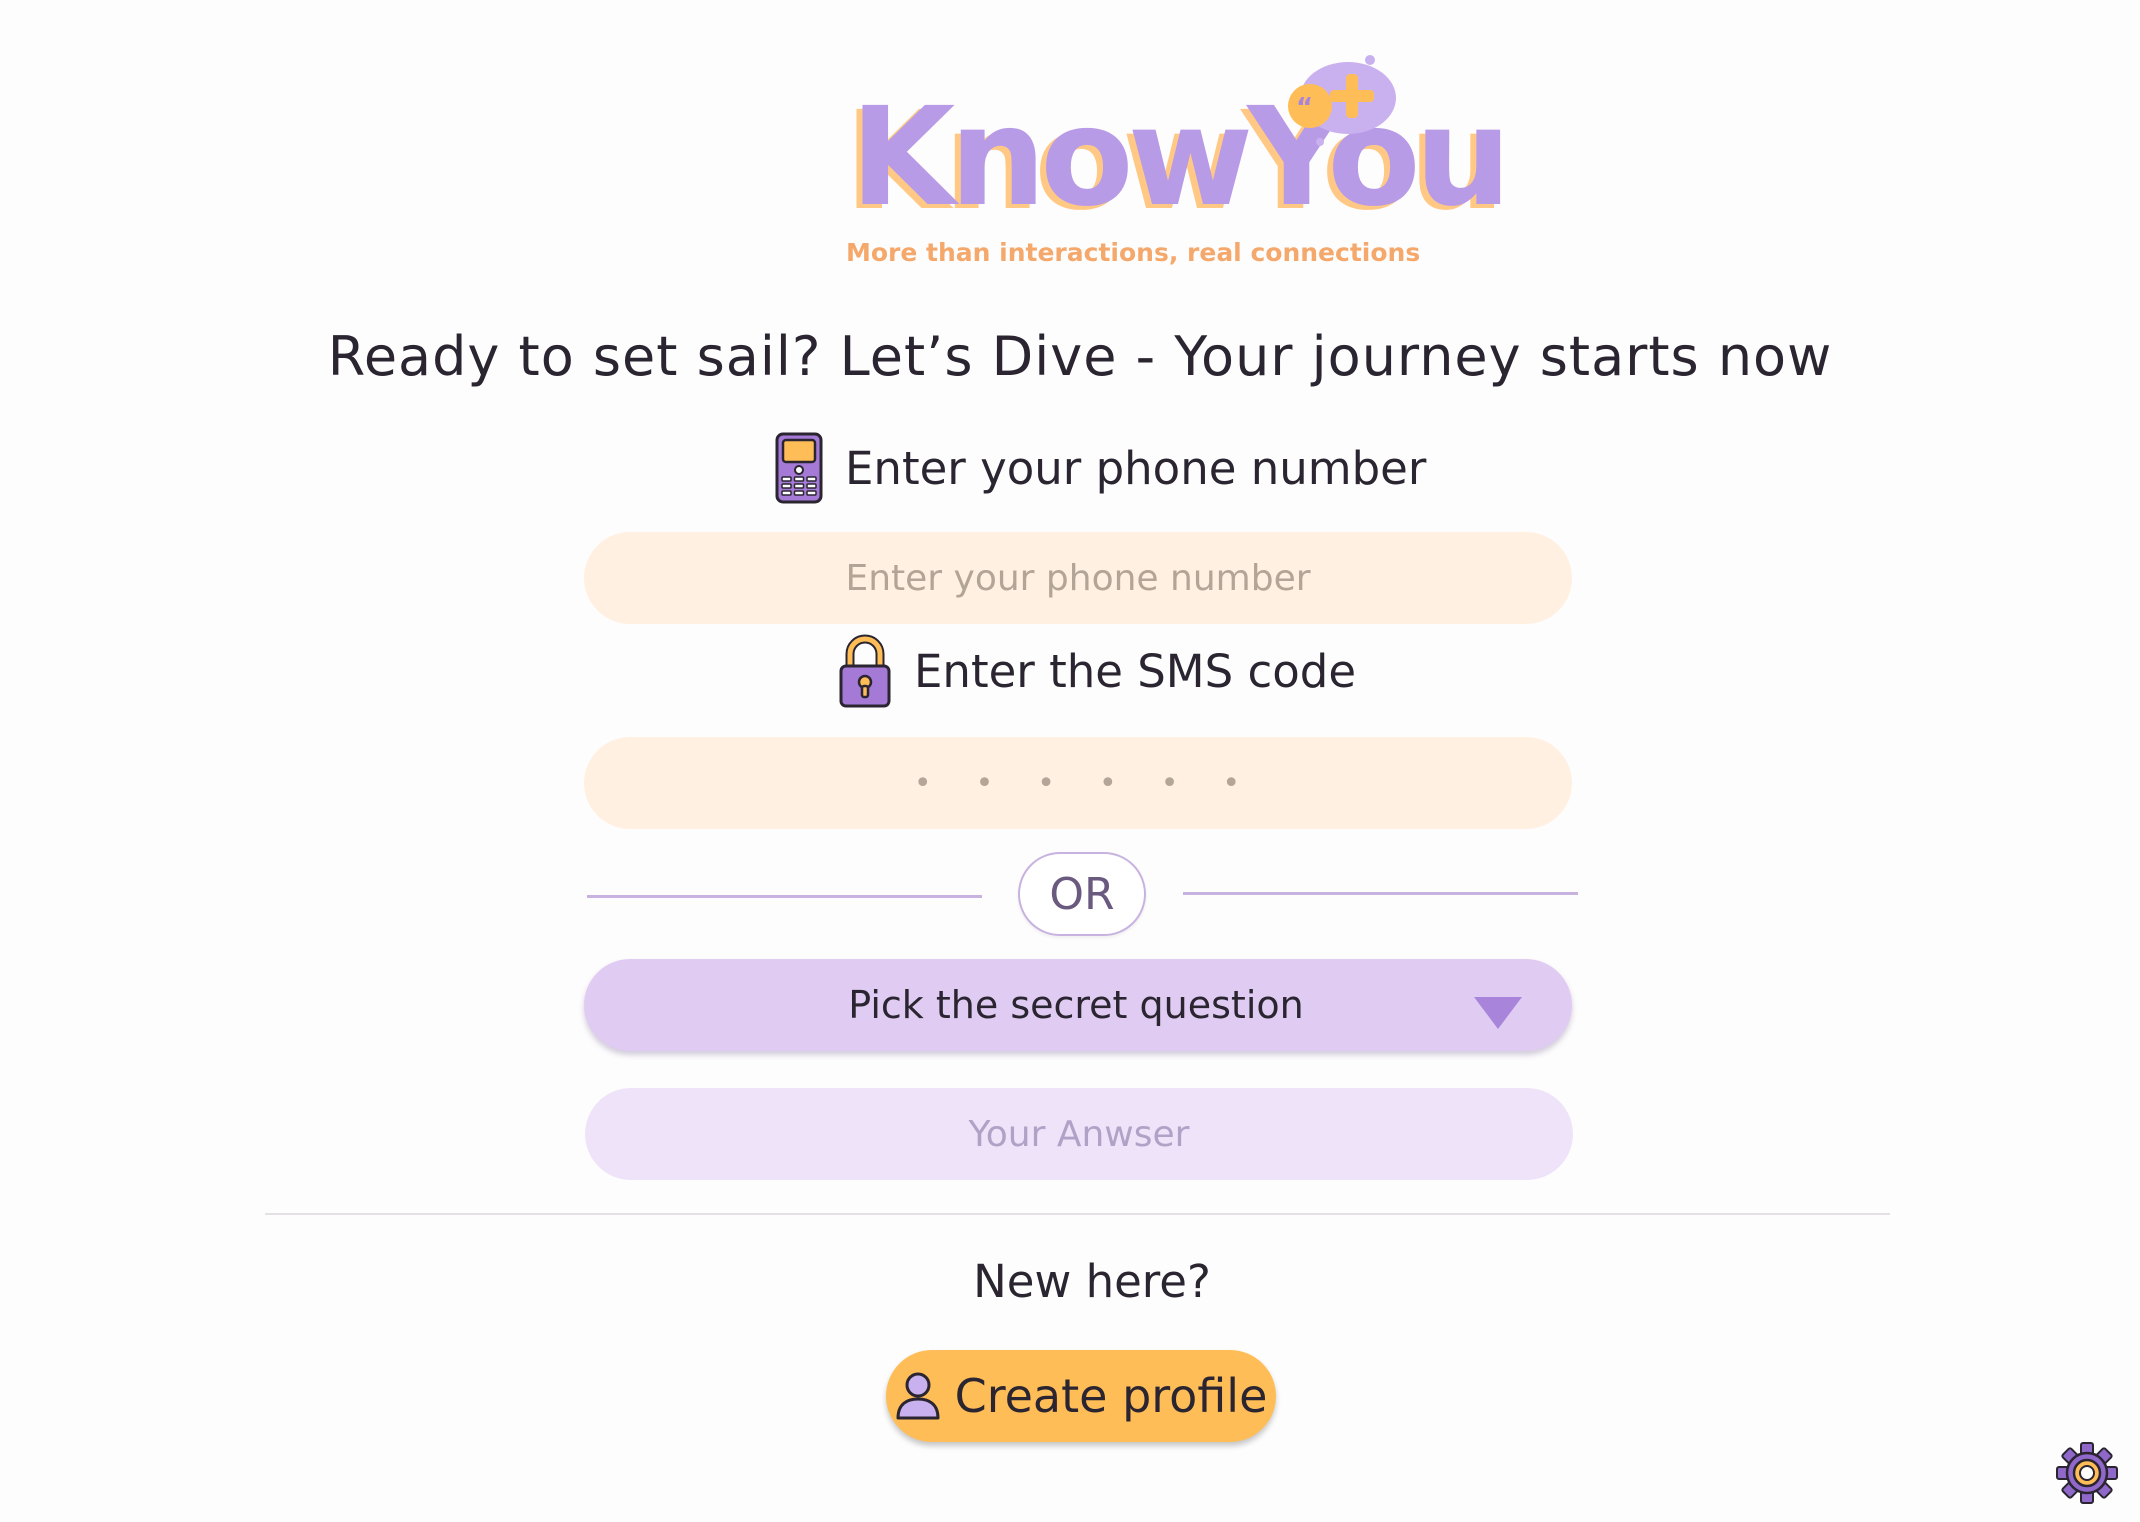 This screenshot has height=1522, width=2140. I want to click on logo-wordmark: KnowYou, so click(1181, 158).